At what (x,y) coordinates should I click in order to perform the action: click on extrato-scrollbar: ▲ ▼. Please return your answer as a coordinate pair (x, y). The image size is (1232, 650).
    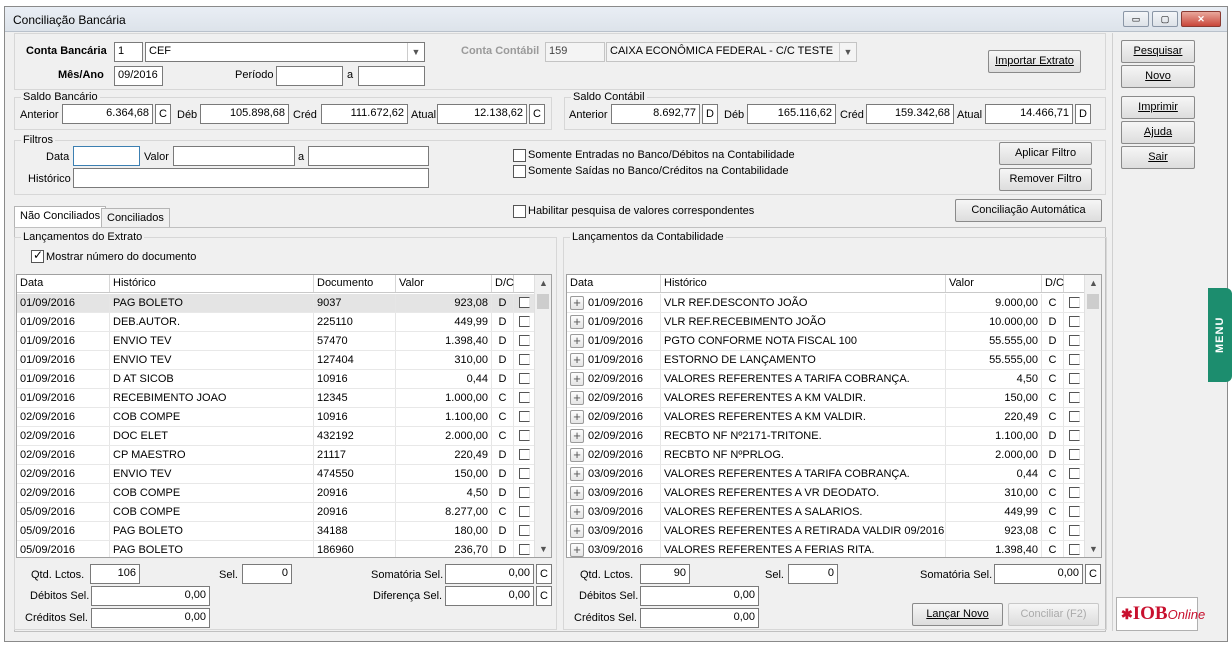
    Looking at the image, I should click on (542, 416).